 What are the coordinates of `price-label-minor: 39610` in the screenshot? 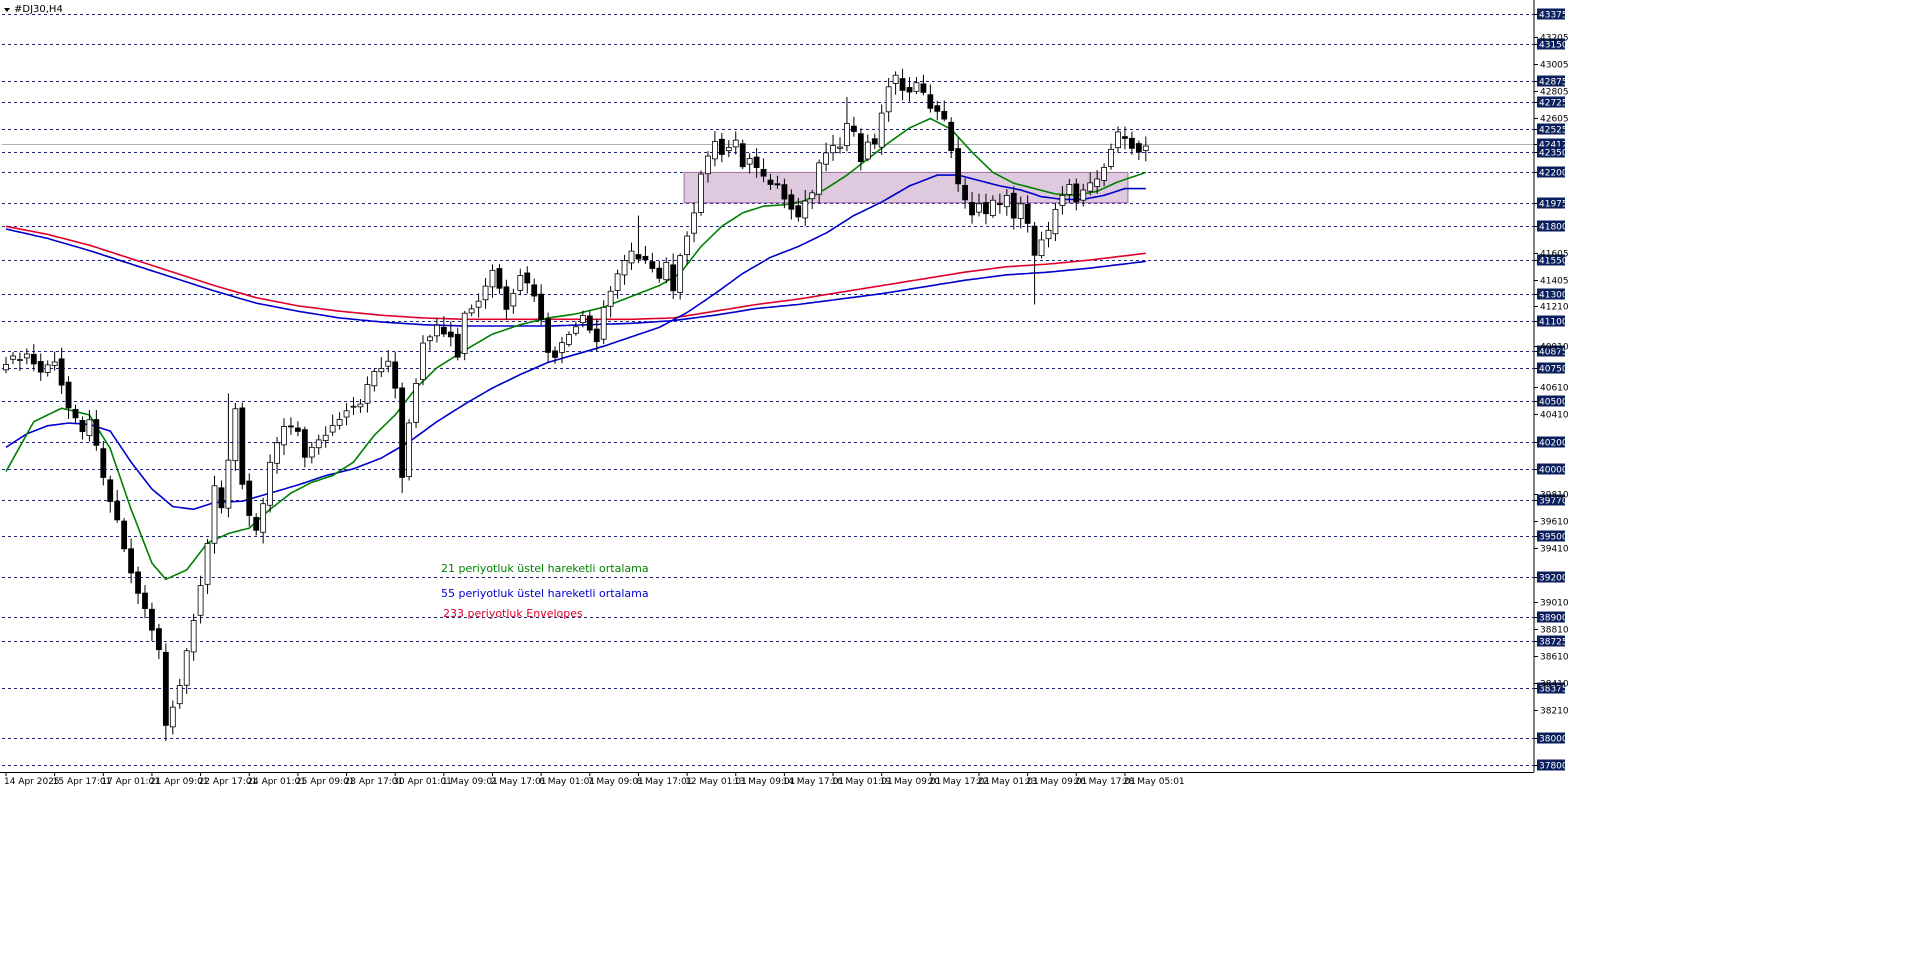 It's located at (1554, 523).